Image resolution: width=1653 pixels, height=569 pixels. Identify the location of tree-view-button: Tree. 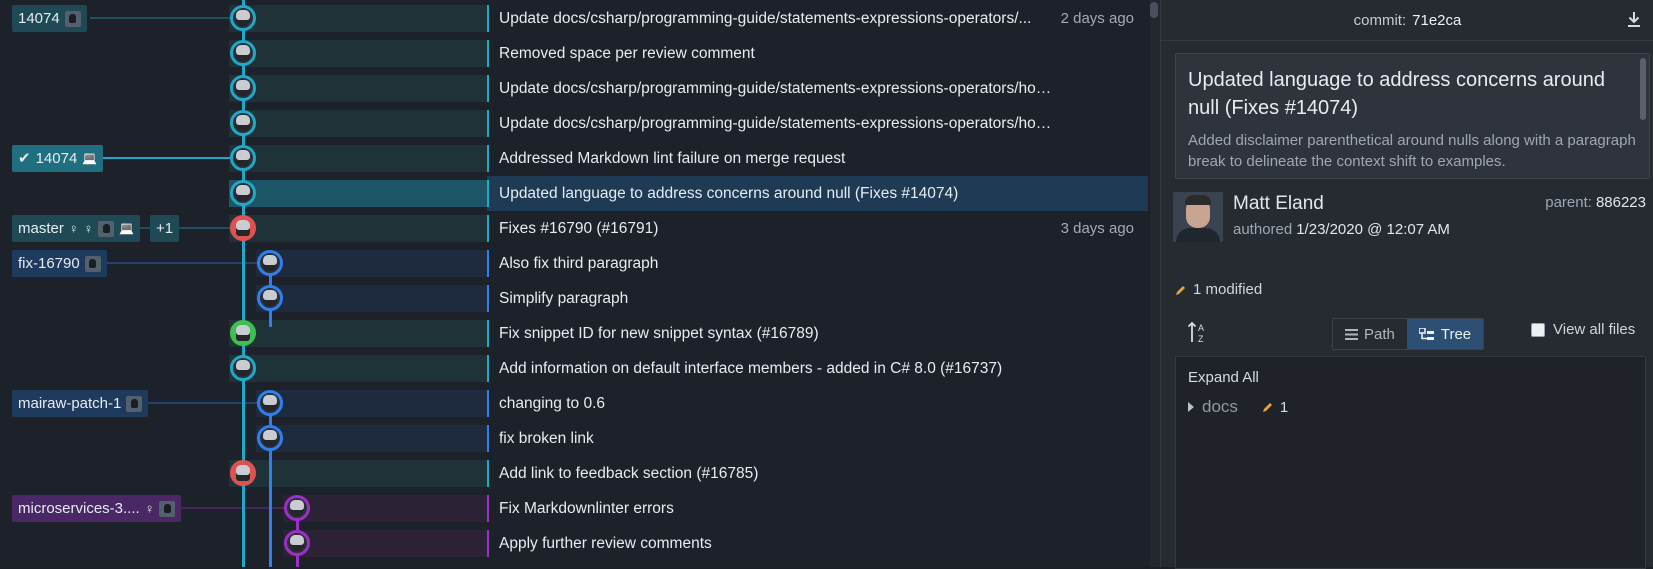
(1445, 334).